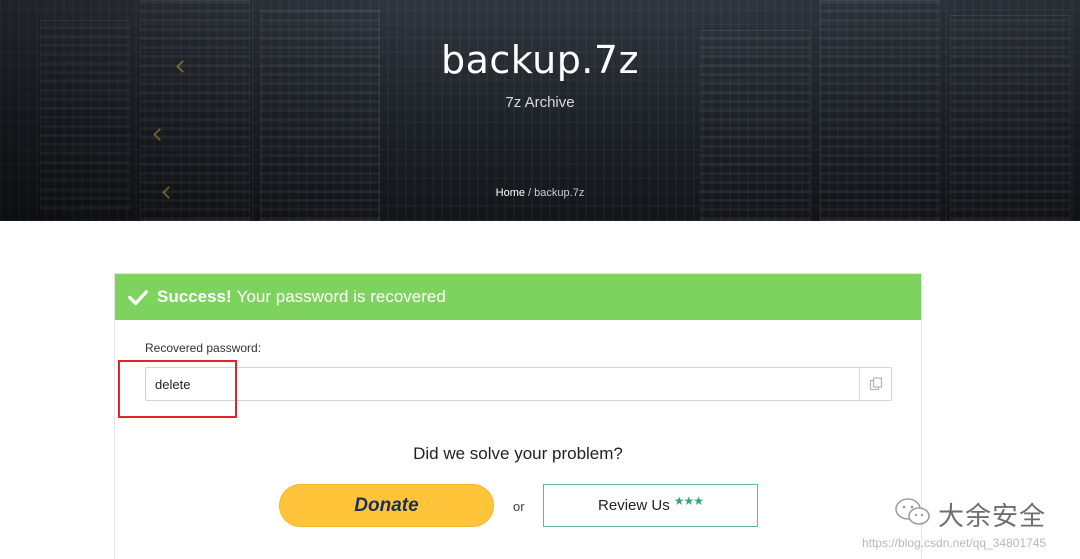 This screenshot has height=559, width=1080. I want to click on breadcrumb-home-link: Home, so click(510, 193).